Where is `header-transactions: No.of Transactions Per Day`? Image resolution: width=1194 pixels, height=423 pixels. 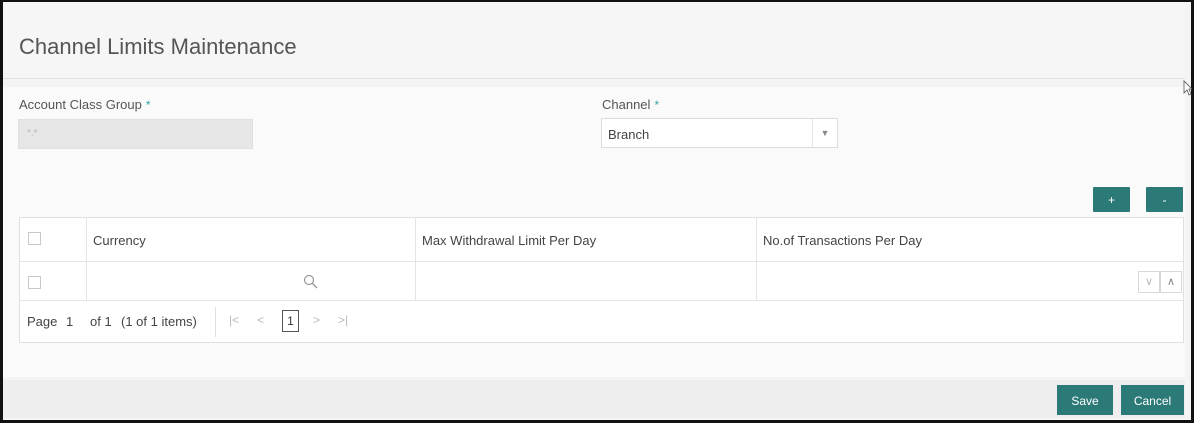 header-transactions: No.of Transactions Per Day is located at coordinates (970, 239).